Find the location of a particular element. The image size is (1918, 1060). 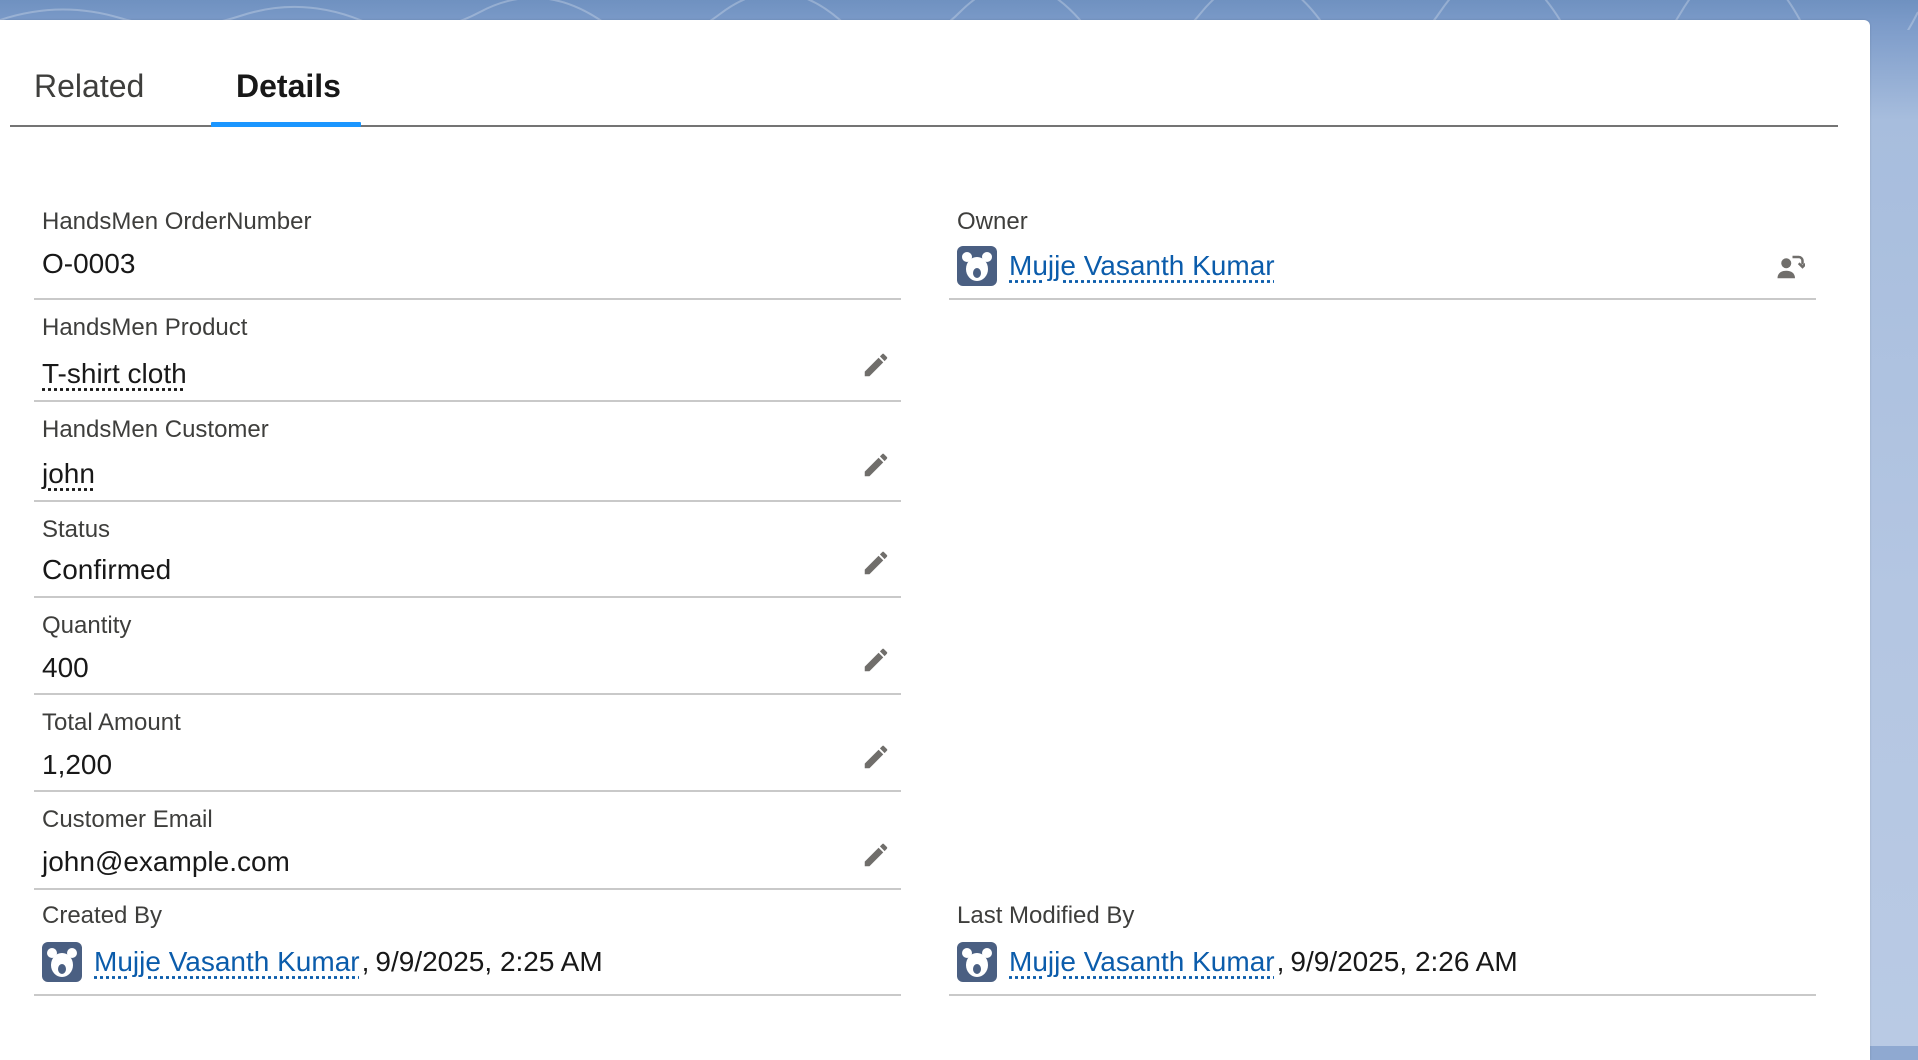

created-by-value: Mujje Vasanth Kumar , 9/9/2025, 2:25 AM is located at coordinates (322, 962).